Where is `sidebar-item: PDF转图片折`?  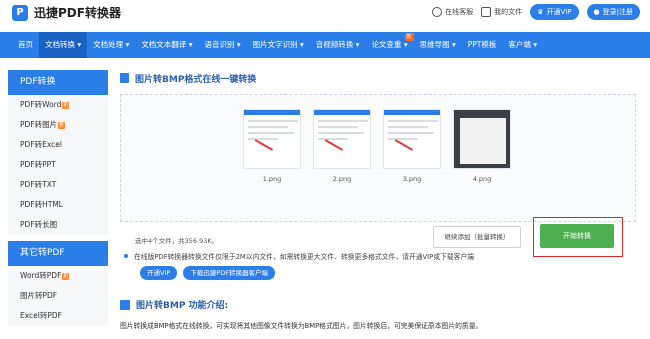 sidebar-item: PDF转图片折 is located at coordinates (58, 125).